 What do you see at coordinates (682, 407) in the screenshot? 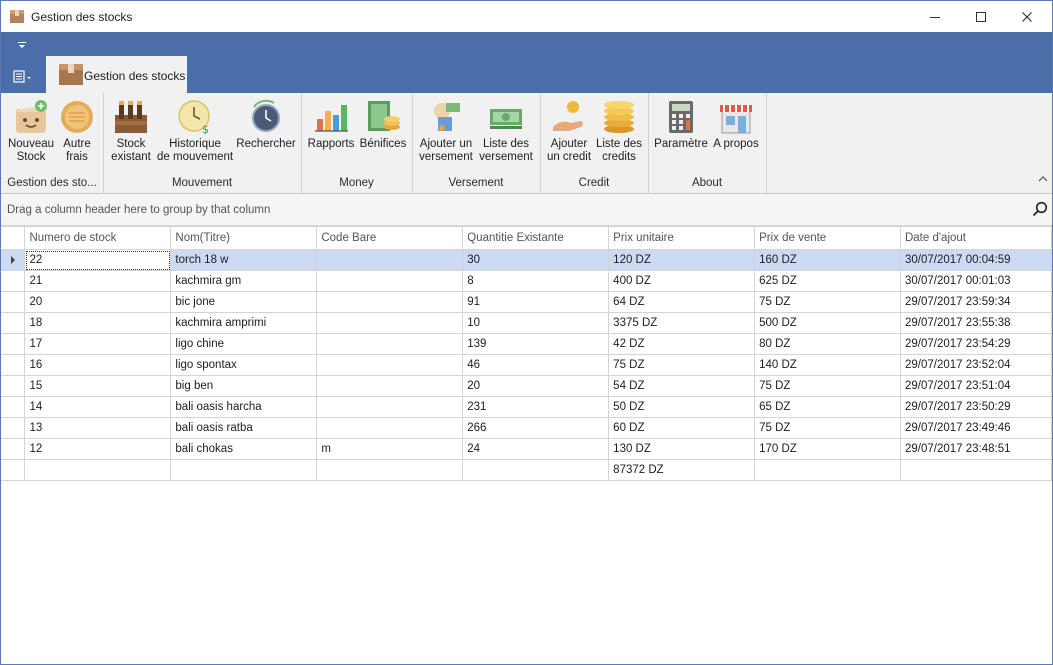
I see `cell-prix-unitaire: 50 DZ` at bounding box center [682, 407].